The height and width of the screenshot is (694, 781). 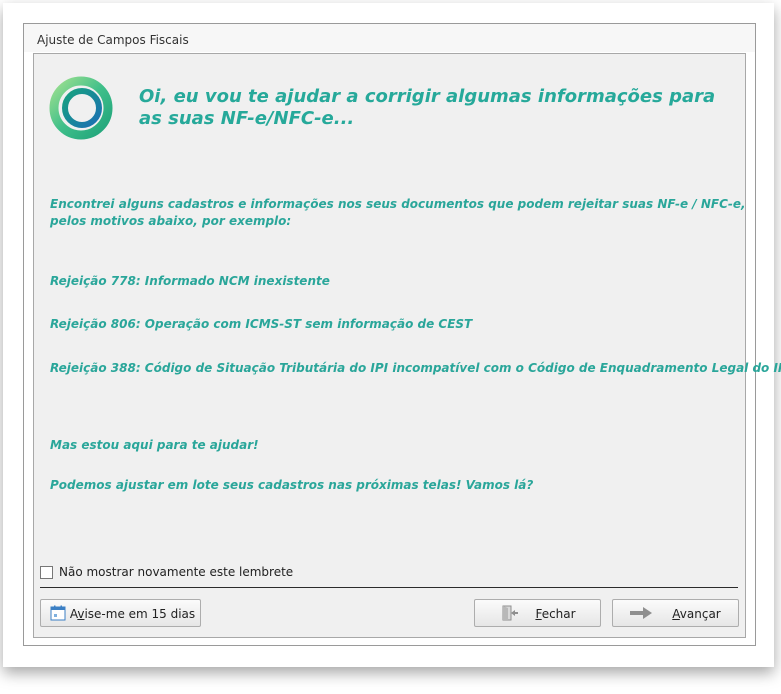 What do you see at coordinates (46, 572) in the screenshot?
I see `dont-show-again-checkbox` at bounding box center [46, 572].